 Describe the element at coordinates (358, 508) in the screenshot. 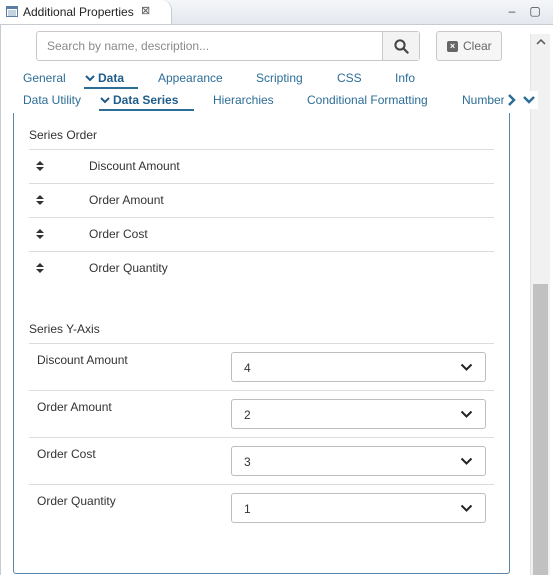

I see `y-axis-select: 1` at that location.